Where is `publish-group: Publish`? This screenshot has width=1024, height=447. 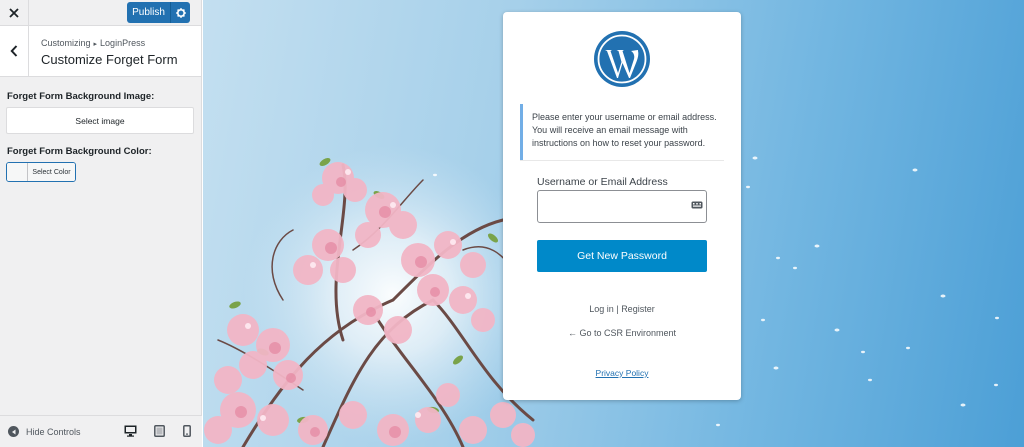 publish-group: Publish is located at coordinates (158, 12).